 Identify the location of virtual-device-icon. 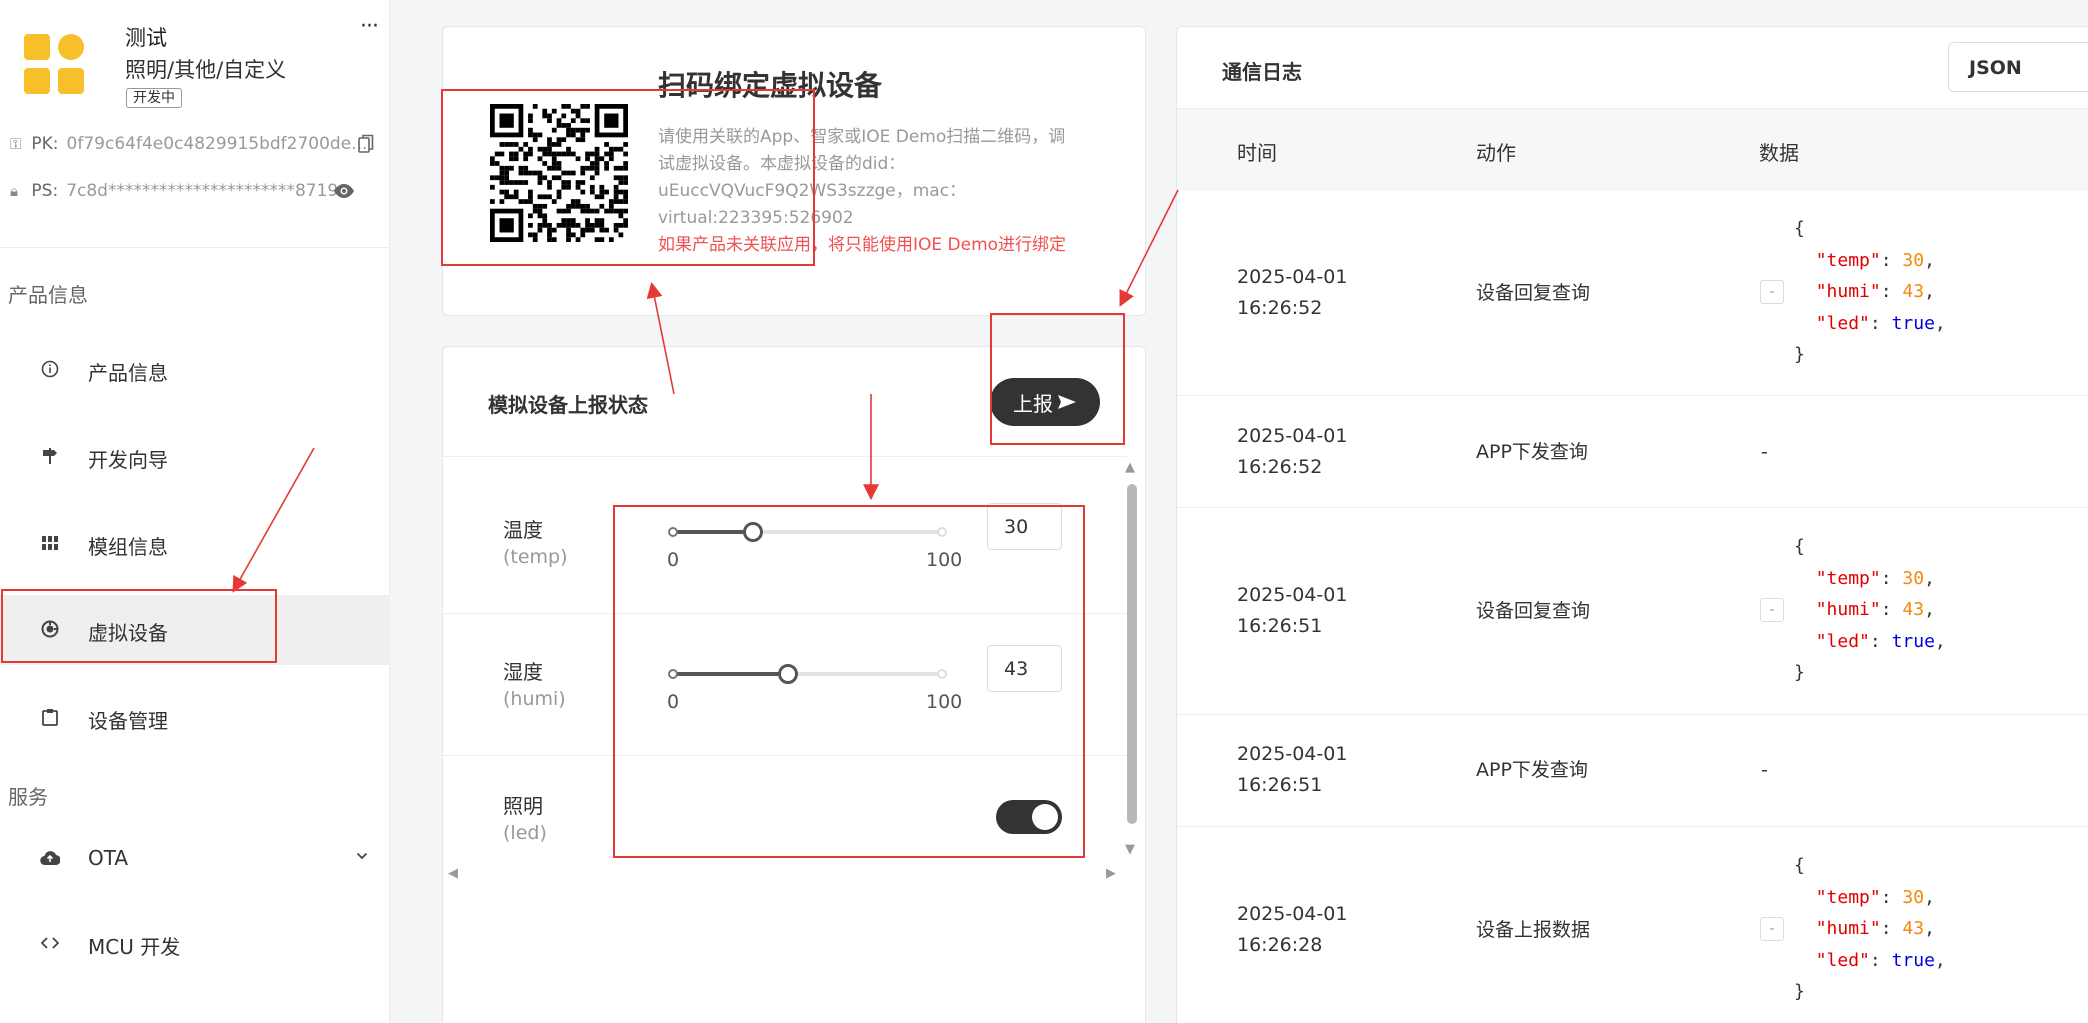
(50, 629).